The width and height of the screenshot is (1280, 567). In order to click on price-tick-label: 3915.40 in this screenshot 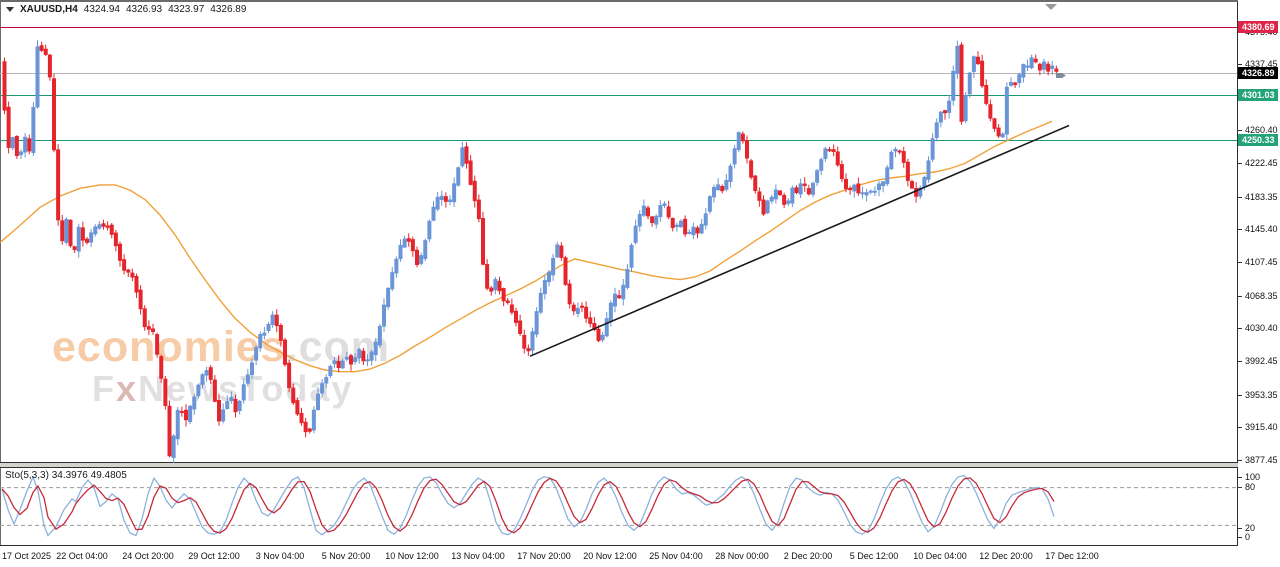, I will do `click(1258, 427)`.